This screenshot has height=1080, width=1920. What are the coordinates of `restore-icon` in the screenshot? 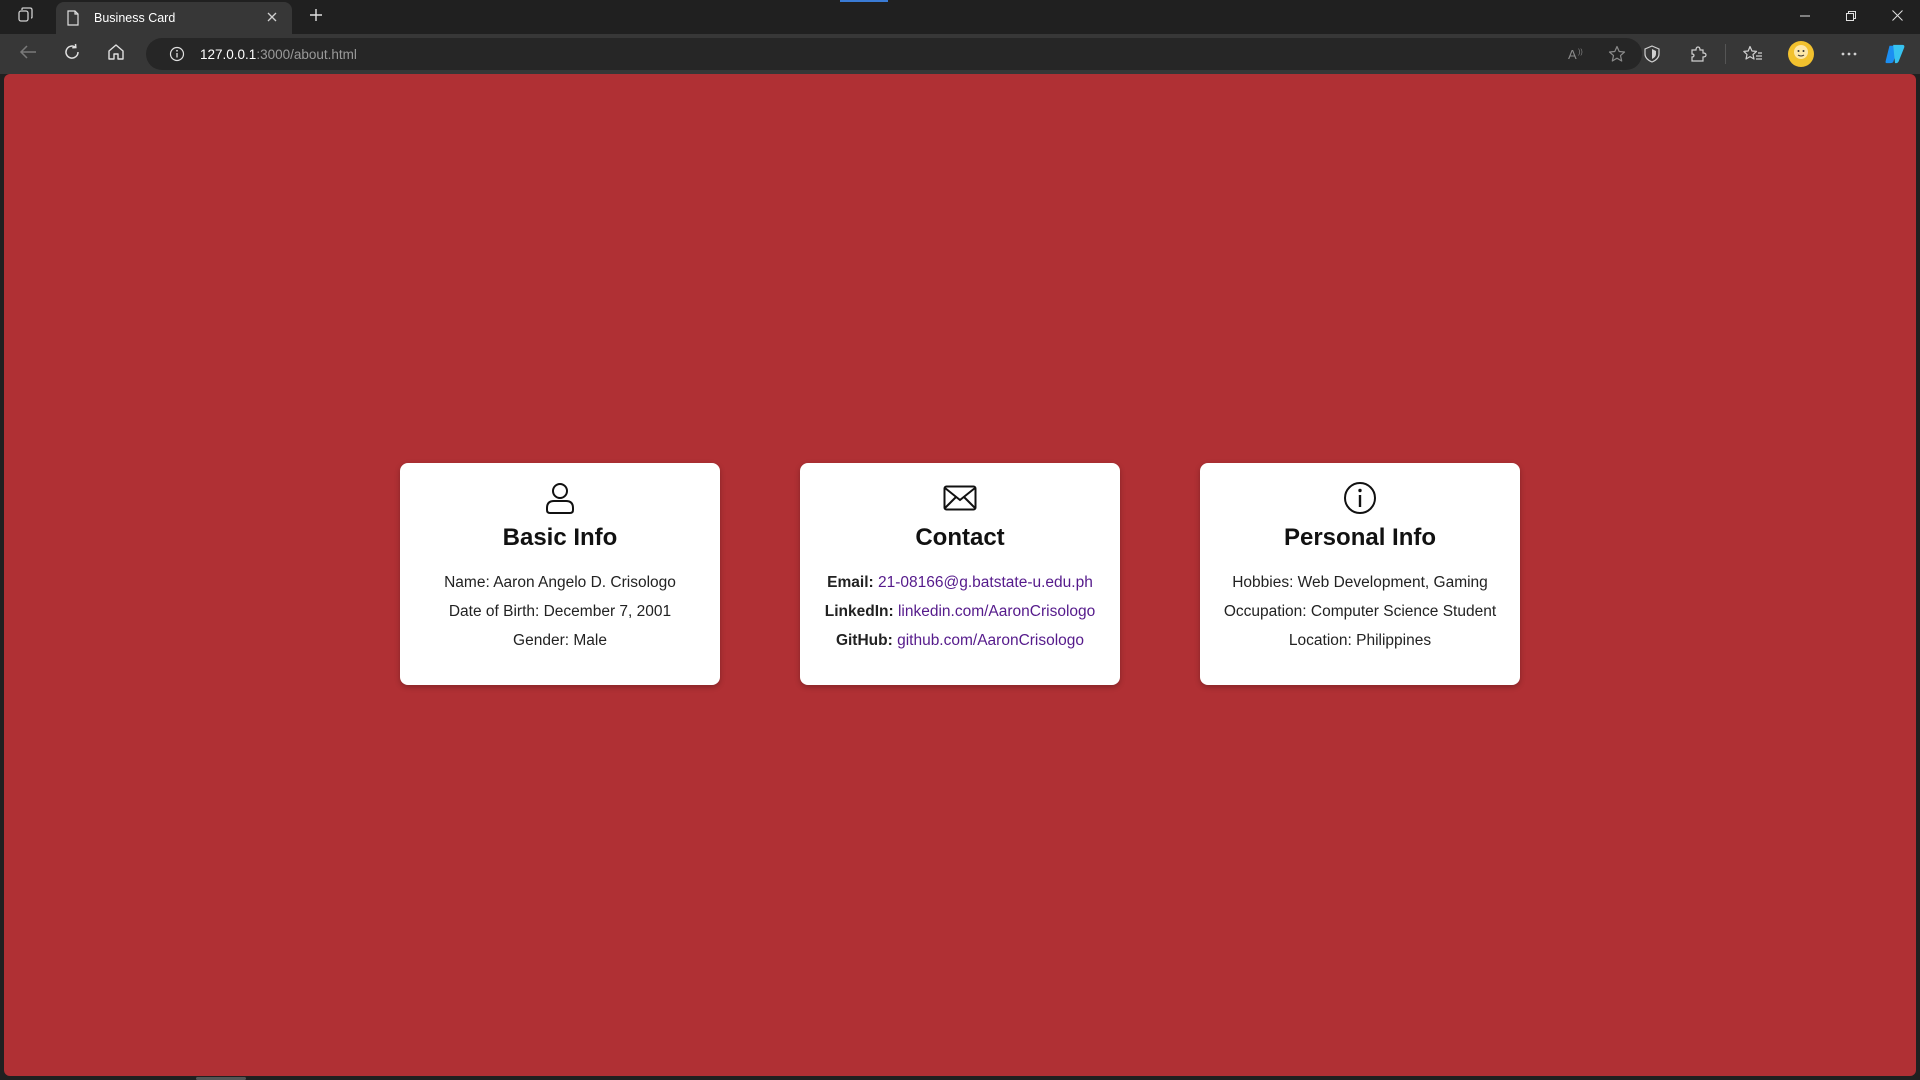 It's located at (1851, 17).